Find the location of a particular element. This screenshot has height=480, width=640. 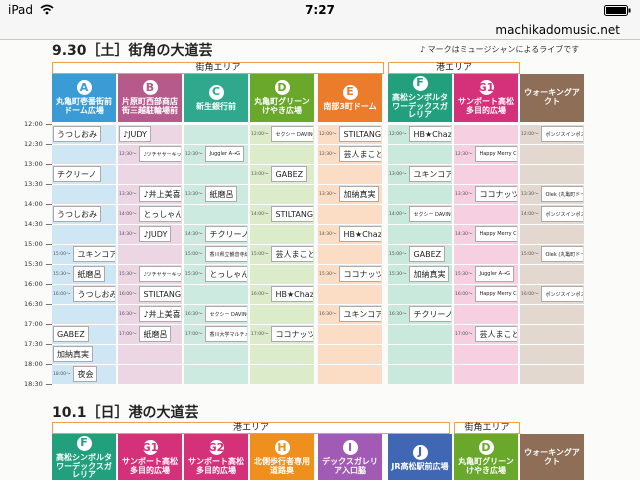

performance-slot: 13:30〜Olek (丸亀町ドーム〜) is located at coordinates (552, 194).